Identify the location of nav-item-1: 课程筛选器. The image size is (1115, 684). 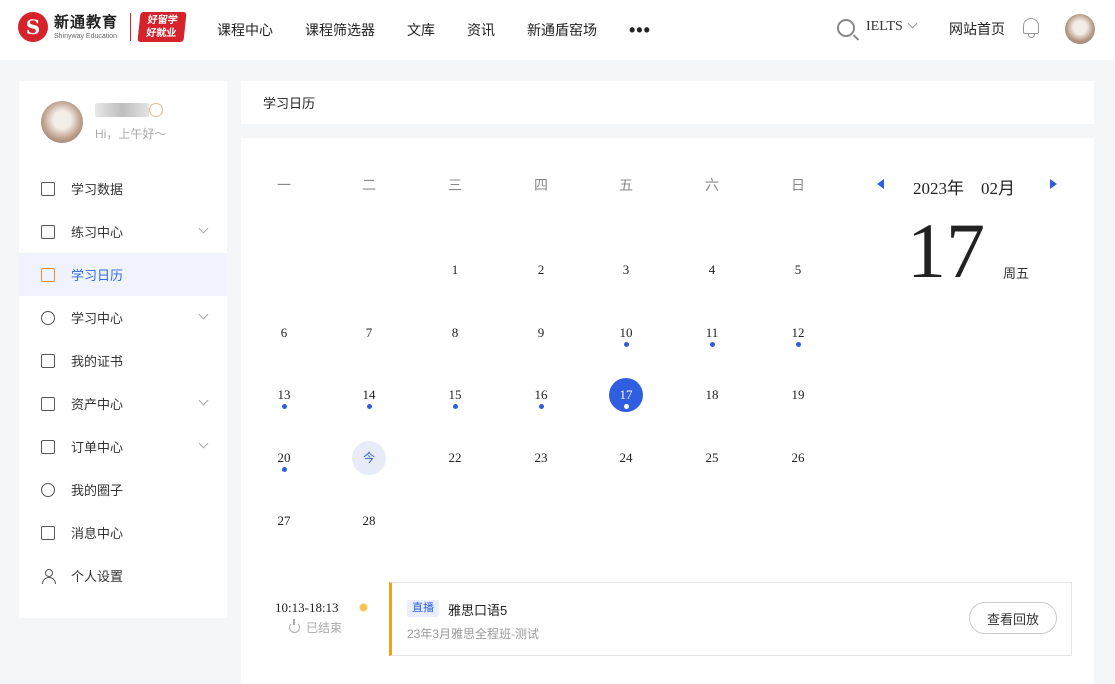
(340, 30).